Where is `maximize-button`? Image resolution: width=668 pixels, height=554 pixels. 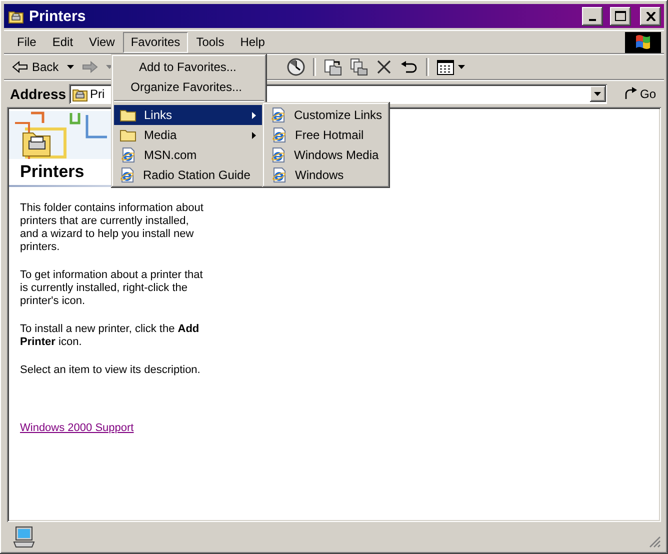
maximize-button is located at coordinates (620, 16).